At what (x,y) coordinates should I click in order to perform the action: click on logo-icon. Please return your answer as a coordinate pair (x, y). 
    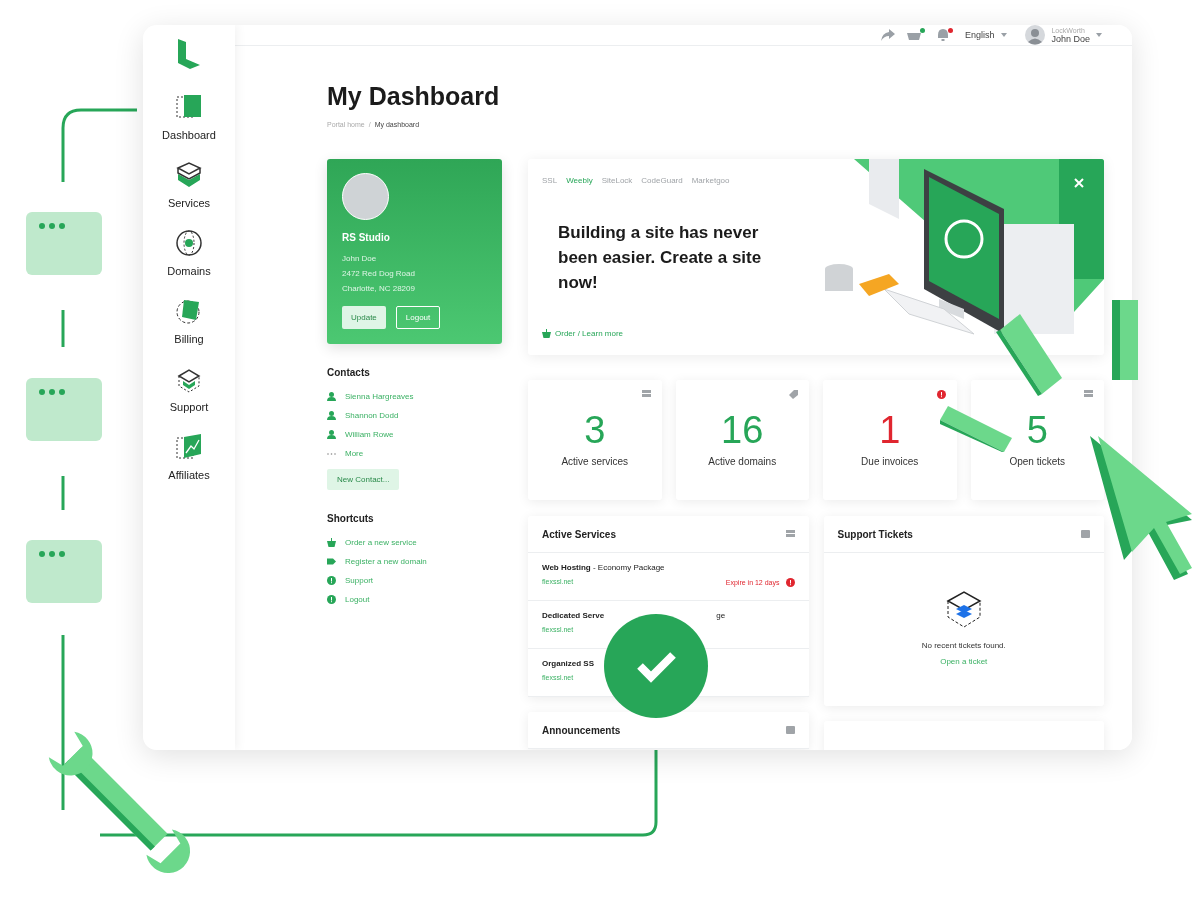
    Looking at the image, I should click on (189, 54).